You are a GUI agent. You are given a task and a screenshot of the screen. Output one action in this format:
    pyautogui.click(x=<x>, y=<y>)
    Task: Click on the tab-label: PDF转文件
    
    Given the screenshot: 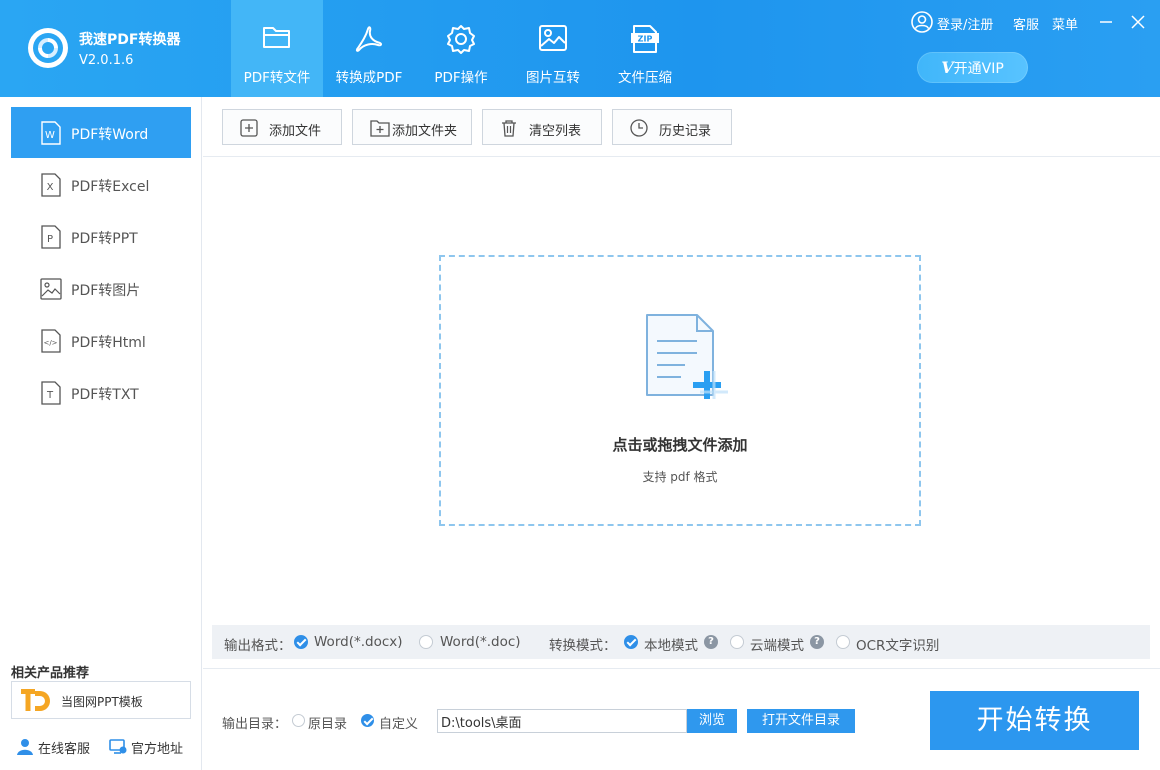 What is the action you would take?
    pyautogui.click(x=277, y=78)
    